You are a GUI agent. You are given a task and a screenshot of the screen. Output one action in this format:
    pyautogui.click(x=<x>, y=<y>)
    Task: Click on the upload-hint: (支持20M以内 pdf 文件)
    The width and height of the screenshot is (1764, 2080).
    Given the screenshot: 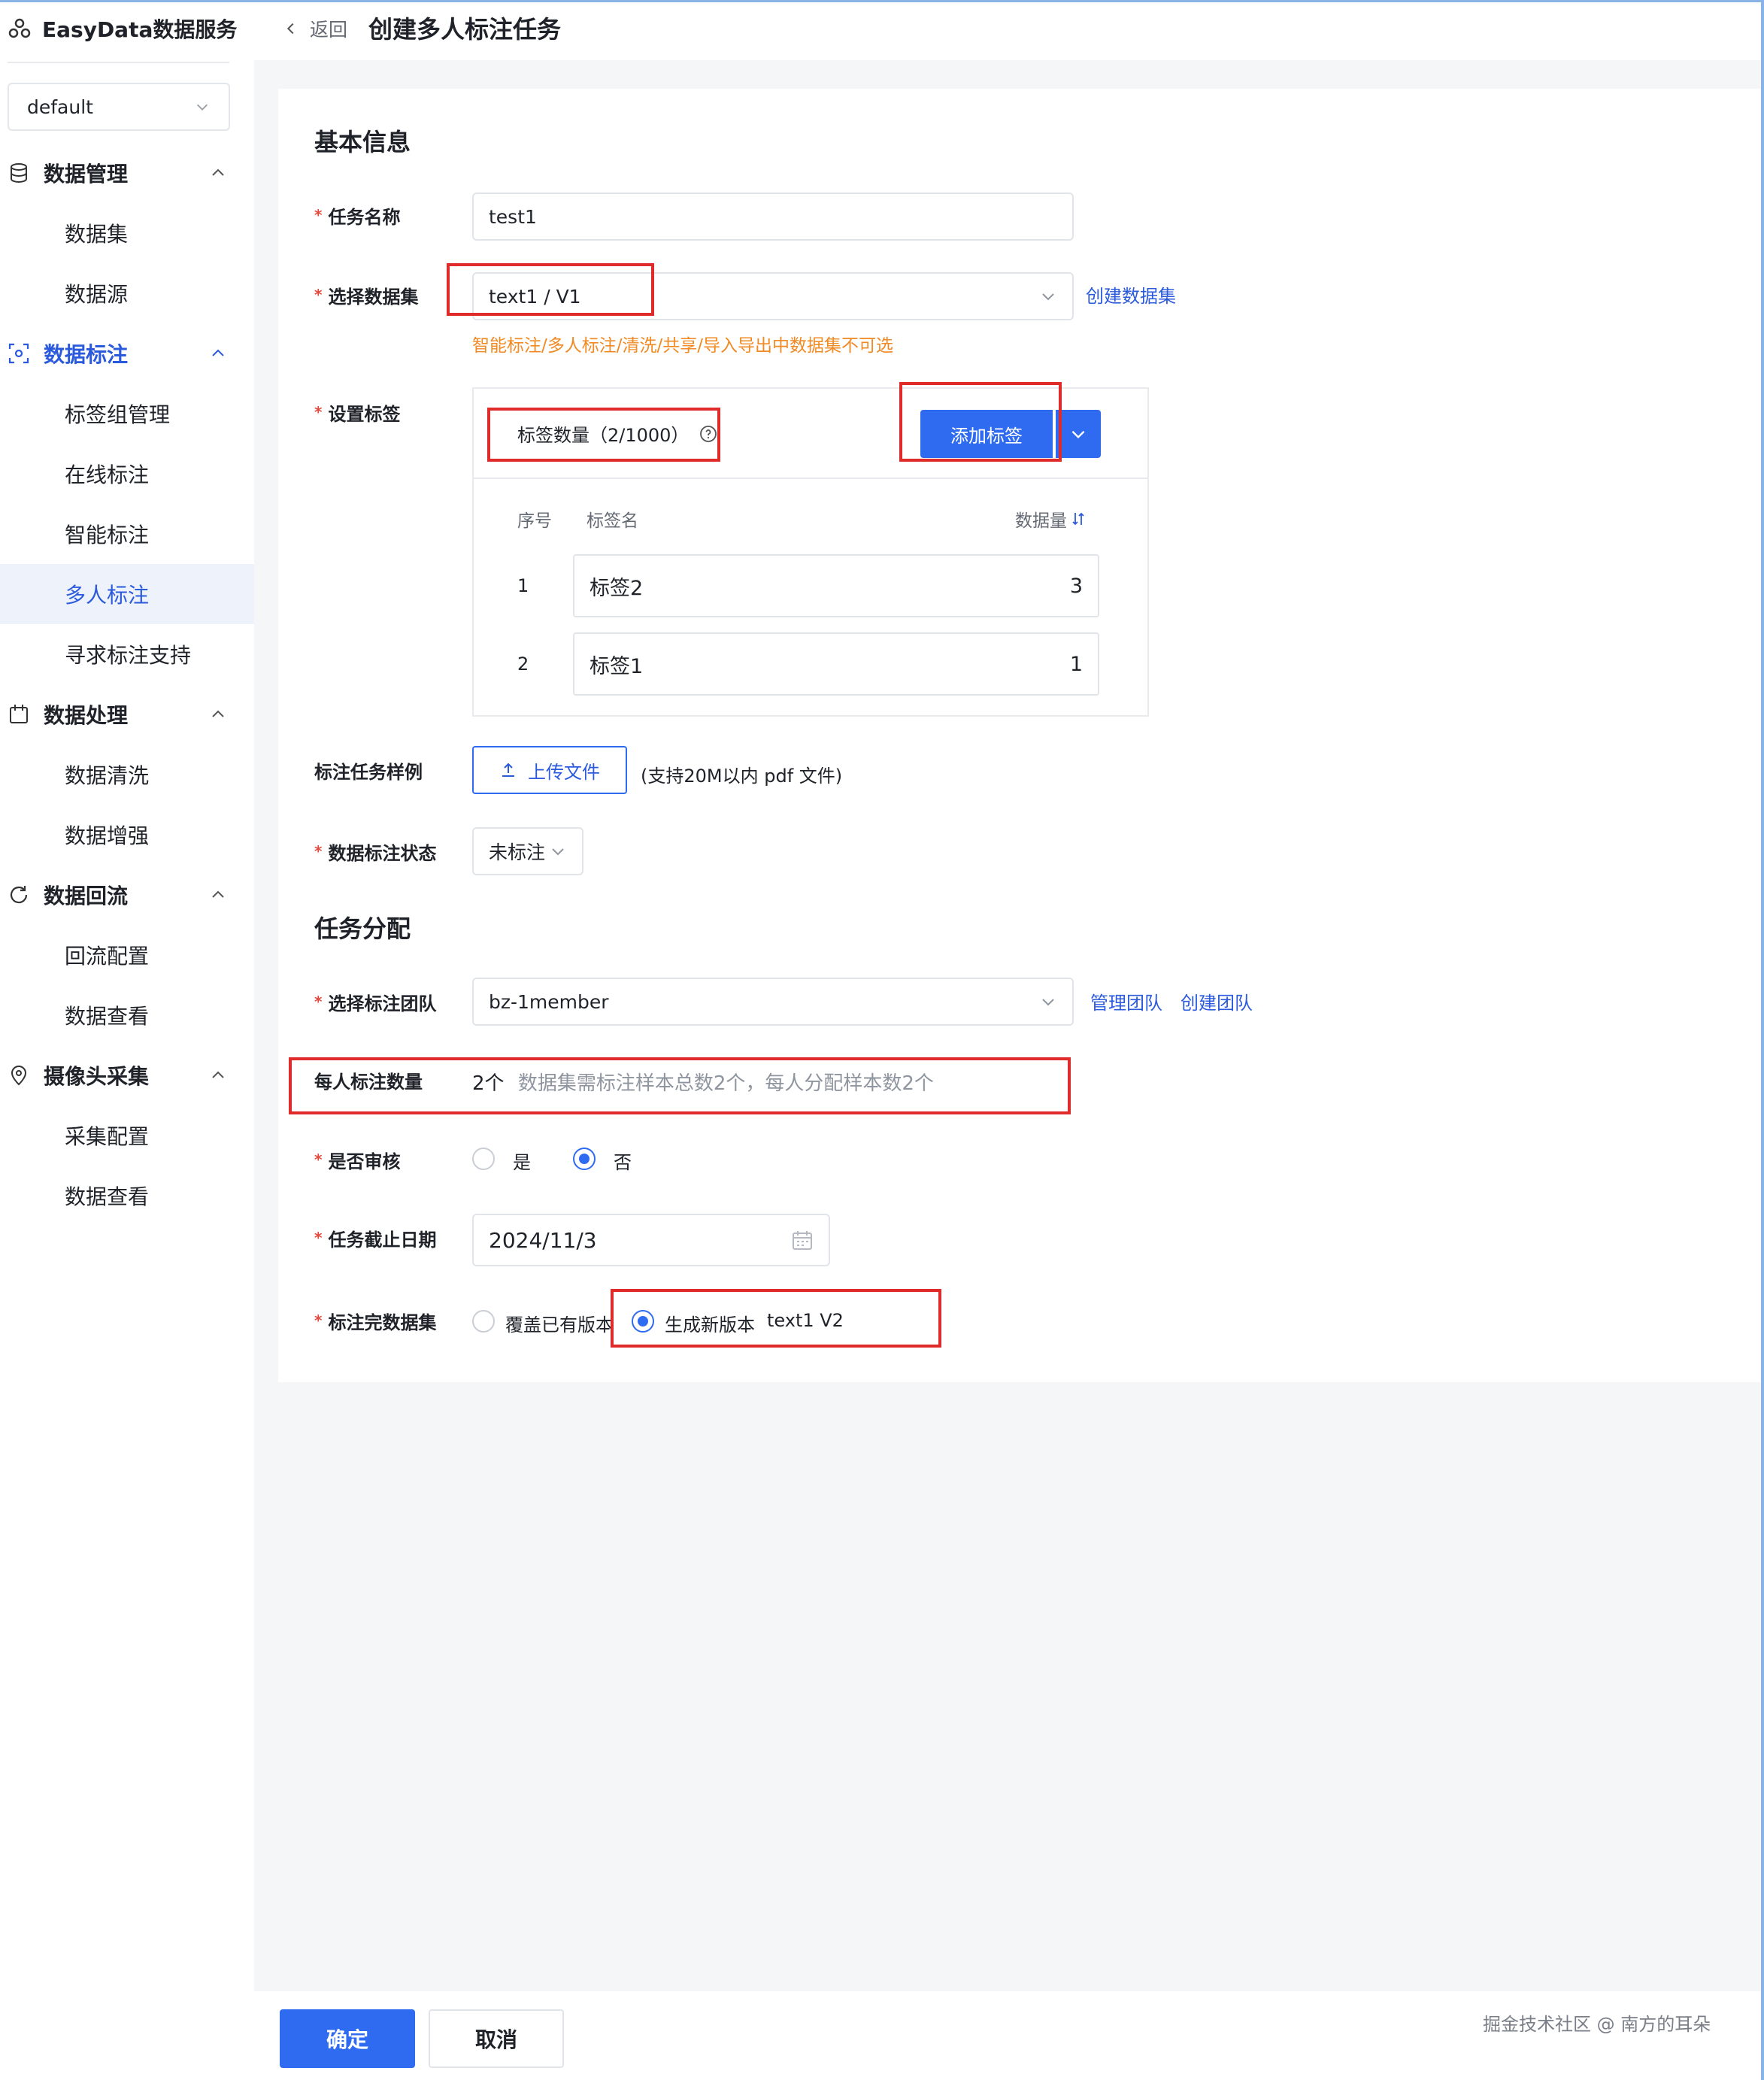 What is the action you would take?
    pyautogui.click(x=742, y=776)
    